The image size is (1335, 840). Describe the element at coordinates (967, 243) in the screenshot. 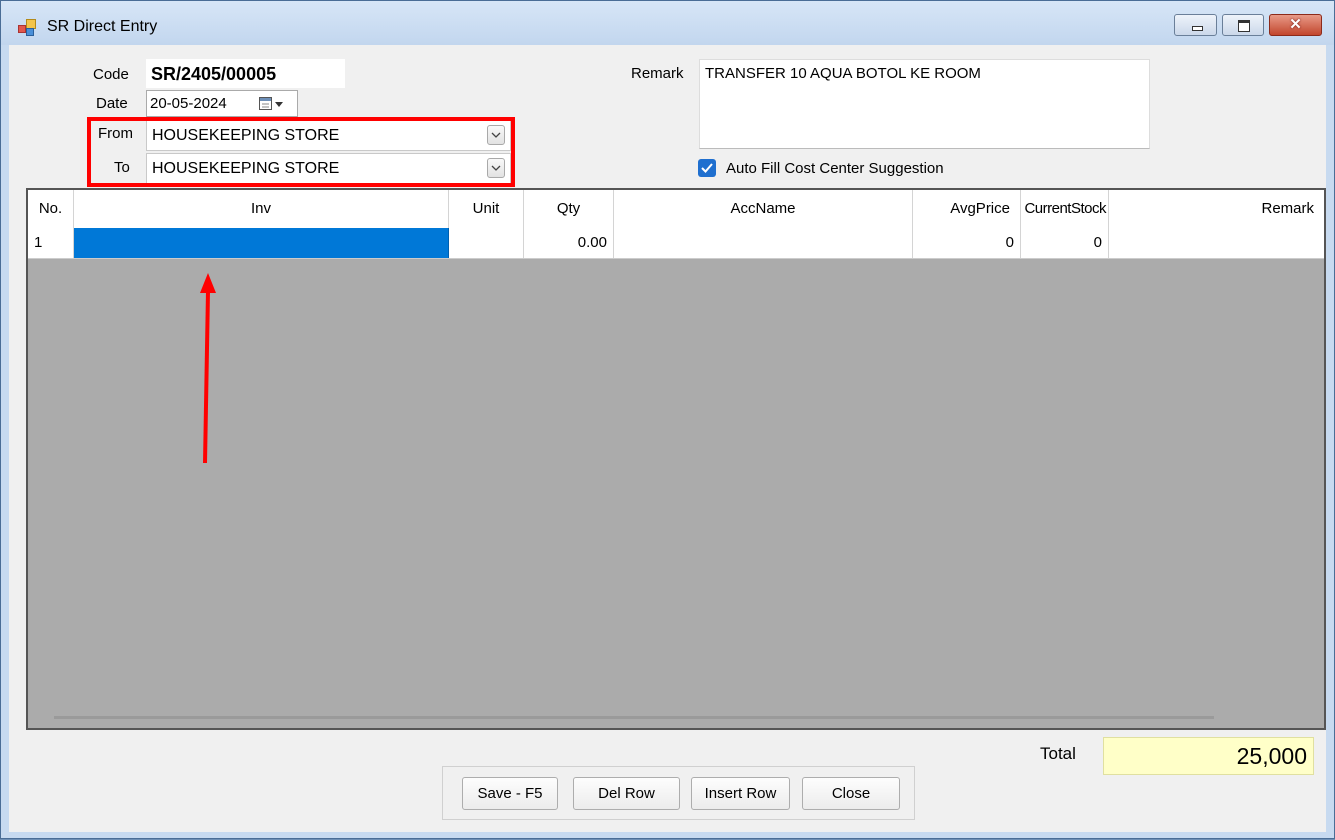

I see `cell-avgprice: 0` at that location.